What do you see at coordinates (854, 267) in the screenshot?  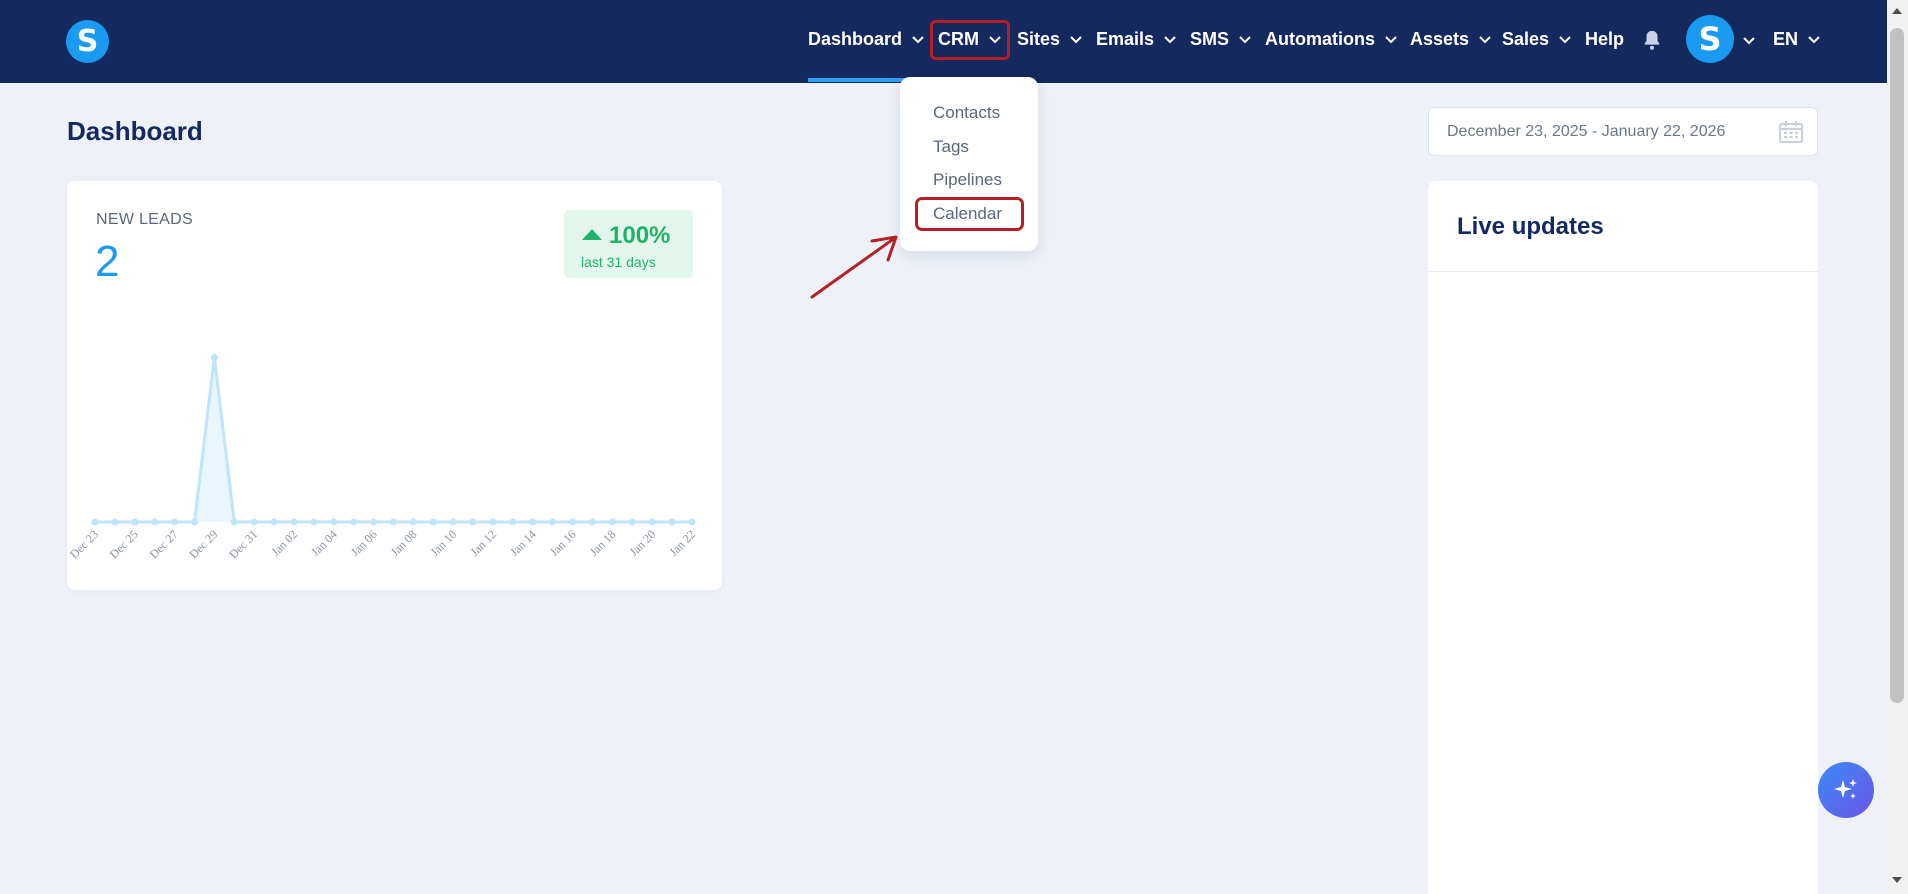 I see `annotation-arrow-icon` at bounding box center [854, 267].